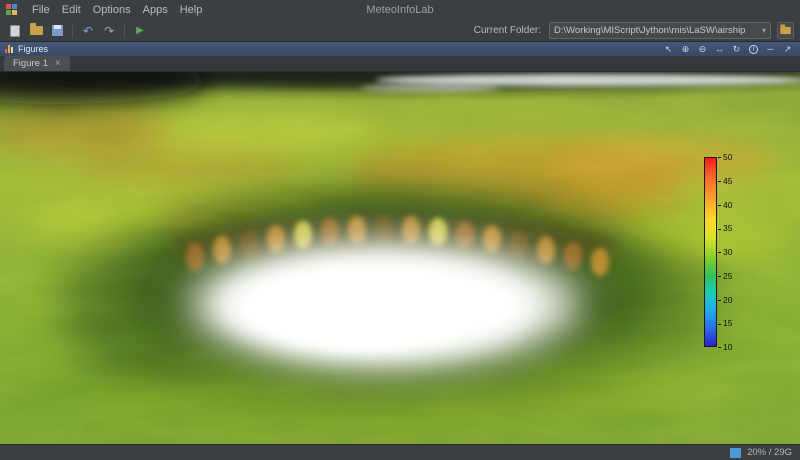  I want to click on run-icon: ▶, so click(140, 30).